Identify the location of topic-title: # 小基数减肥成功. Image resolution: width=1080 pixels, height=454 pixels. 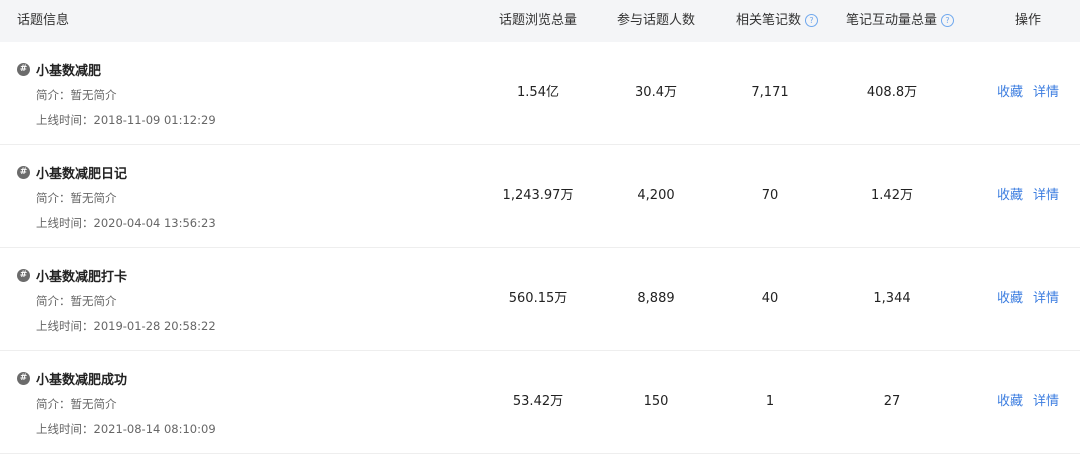
(72, 378).